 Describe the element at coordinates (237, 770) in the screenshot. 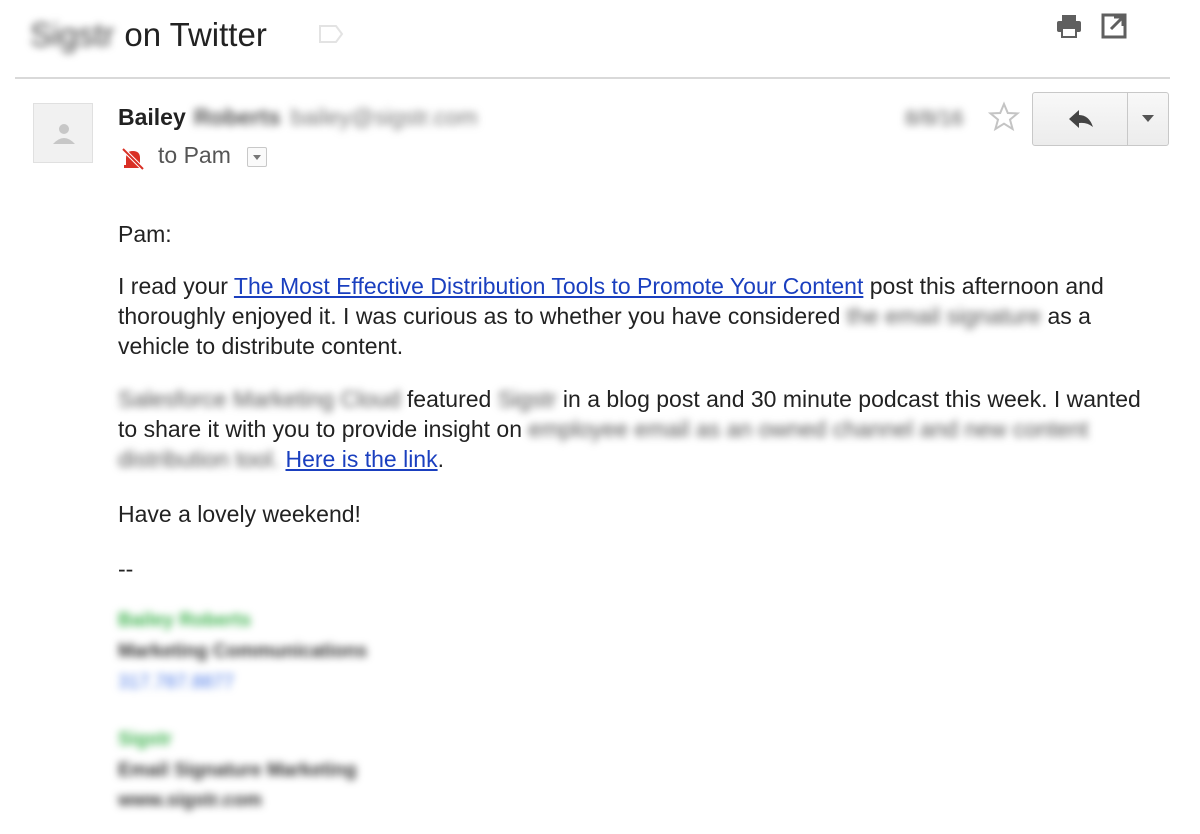

I see `signature-tagline: Email Signature Marketing` at that location.